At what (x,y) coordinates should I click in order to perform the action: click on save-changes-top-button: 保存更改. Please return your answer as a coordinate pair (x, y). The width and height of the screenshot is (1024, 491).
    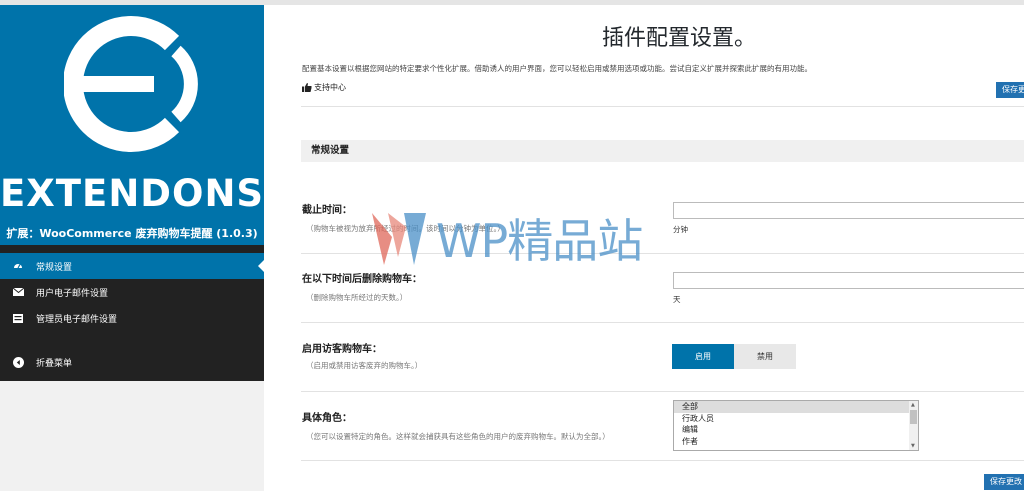
    Looking at the image, I should click on (1010, 90).